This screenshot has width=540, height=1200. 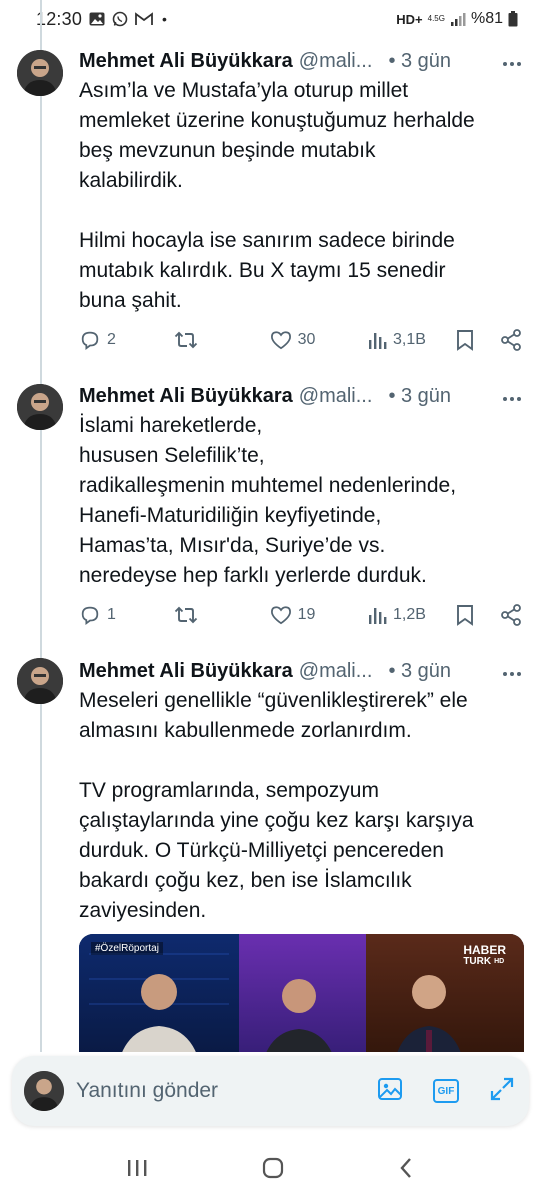 What do you see at coordinates (277, 120) in the screenshot?
I see `tweet-text-line: memleket üzerine konuştuğumuz herhalde` at bounding box center [277, 120].